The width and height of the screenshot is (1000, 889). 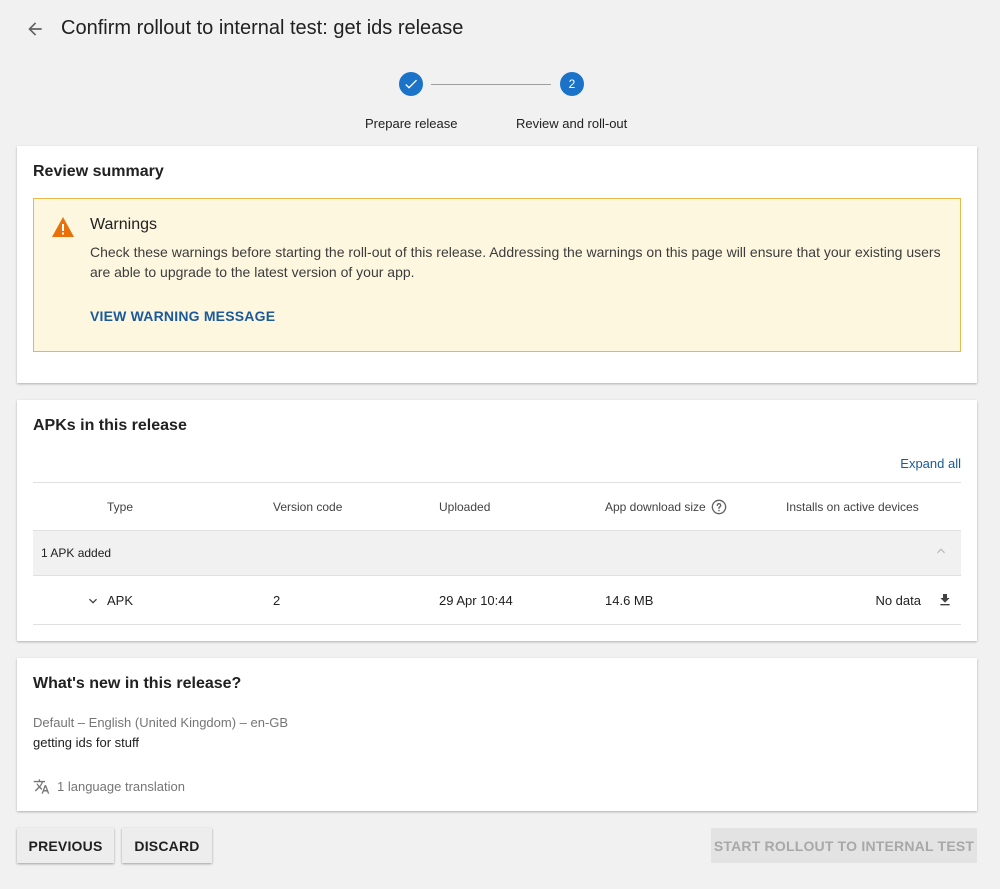 I want to click on translations-link: 1 language translation, so click(x=109, y=786).